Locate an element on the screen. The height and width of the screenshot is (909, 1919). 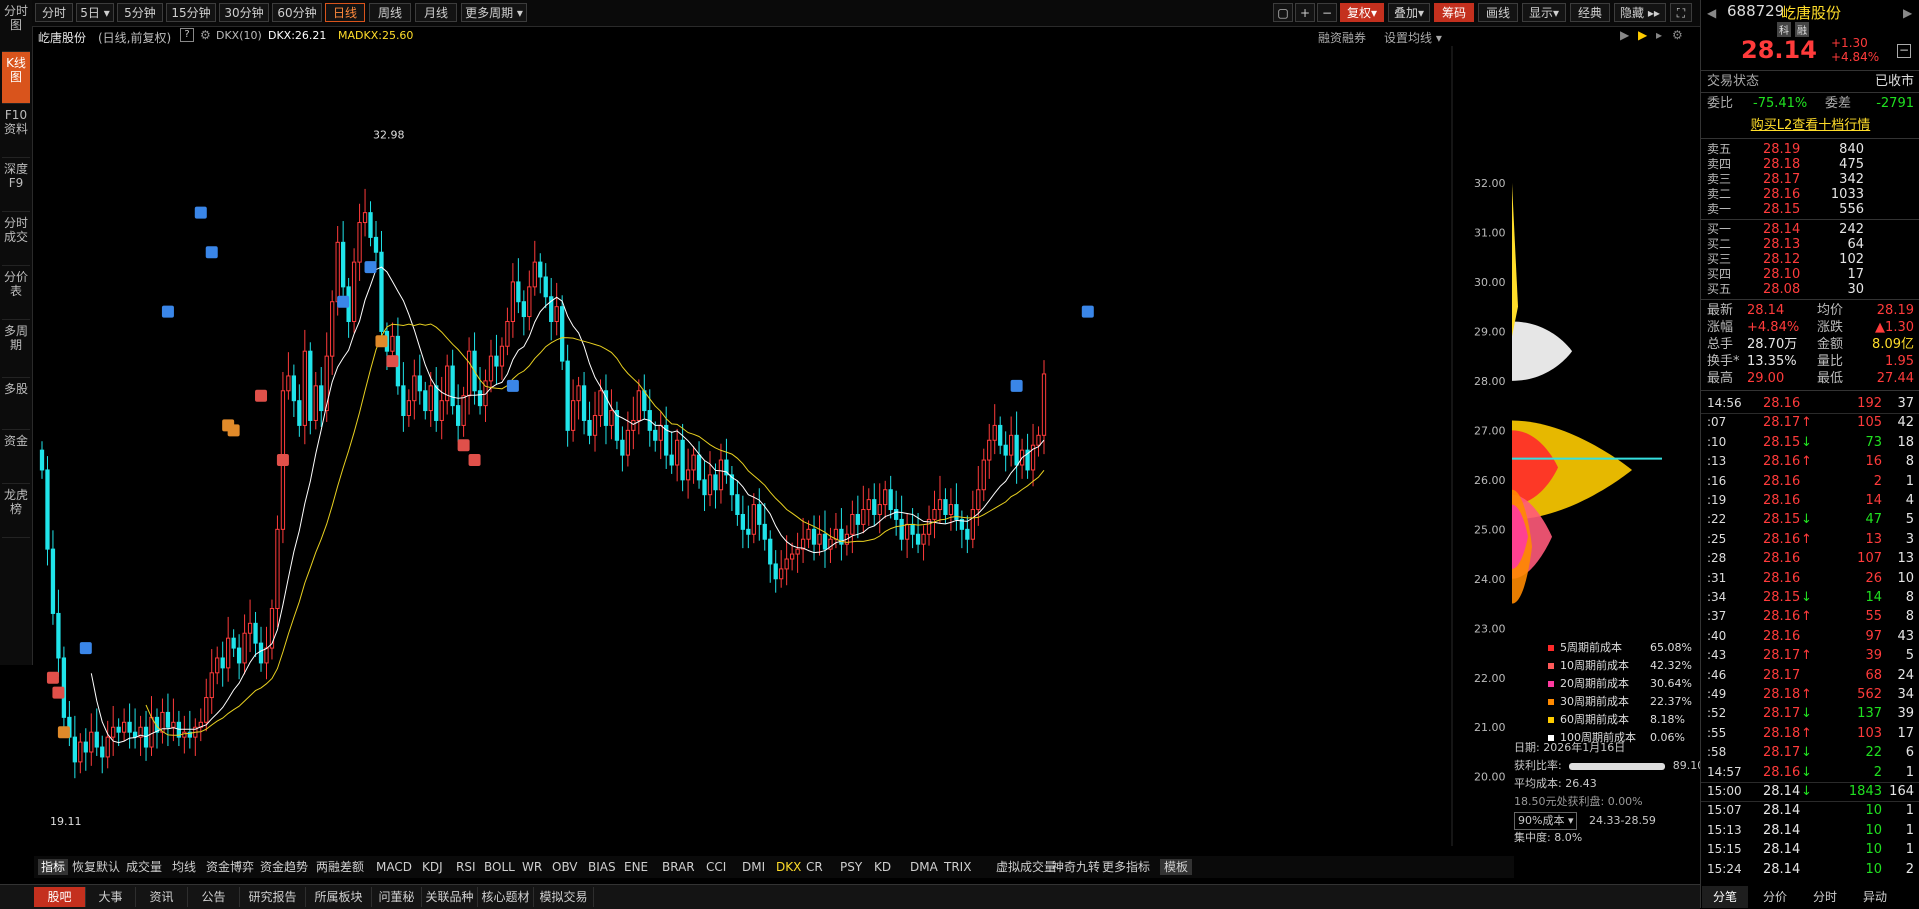
tick-volume: 22 is located at coordinates (1873, 753).